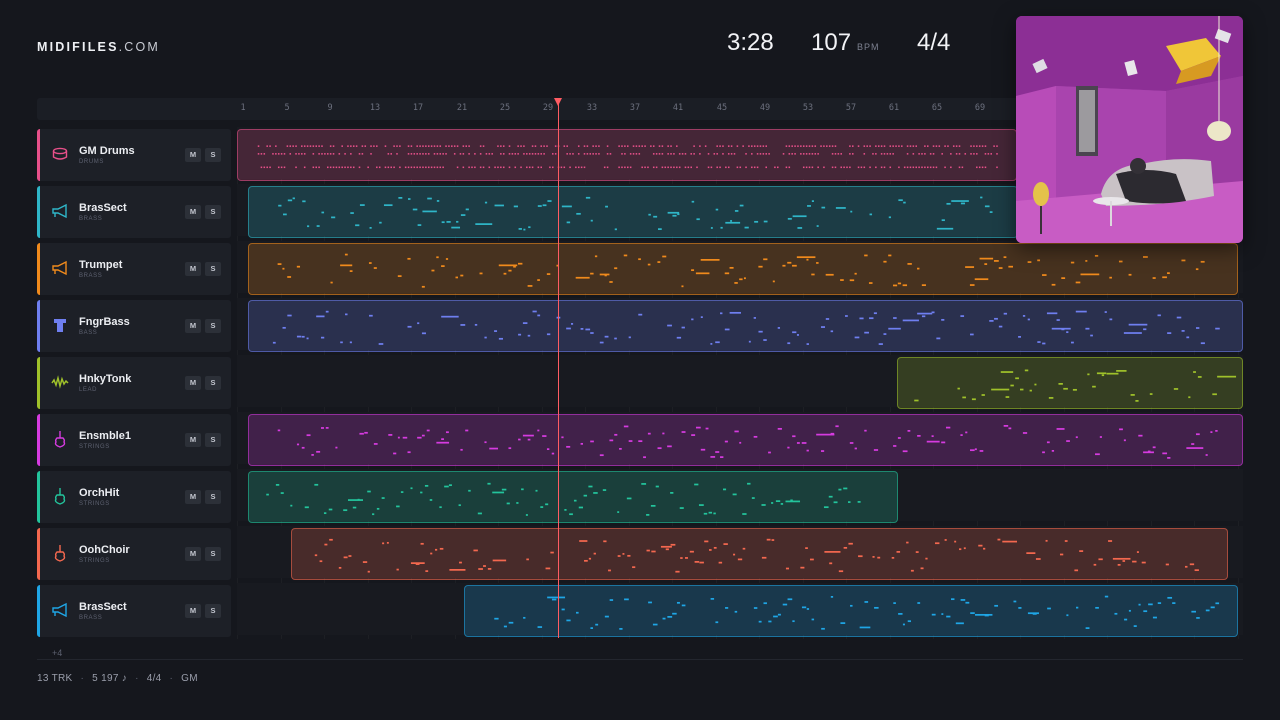 This screenshot has height=720, width=1280. Describe the element at coordinates (750, 42) in the screenshot. I see `time-display: 3:28` at that location.